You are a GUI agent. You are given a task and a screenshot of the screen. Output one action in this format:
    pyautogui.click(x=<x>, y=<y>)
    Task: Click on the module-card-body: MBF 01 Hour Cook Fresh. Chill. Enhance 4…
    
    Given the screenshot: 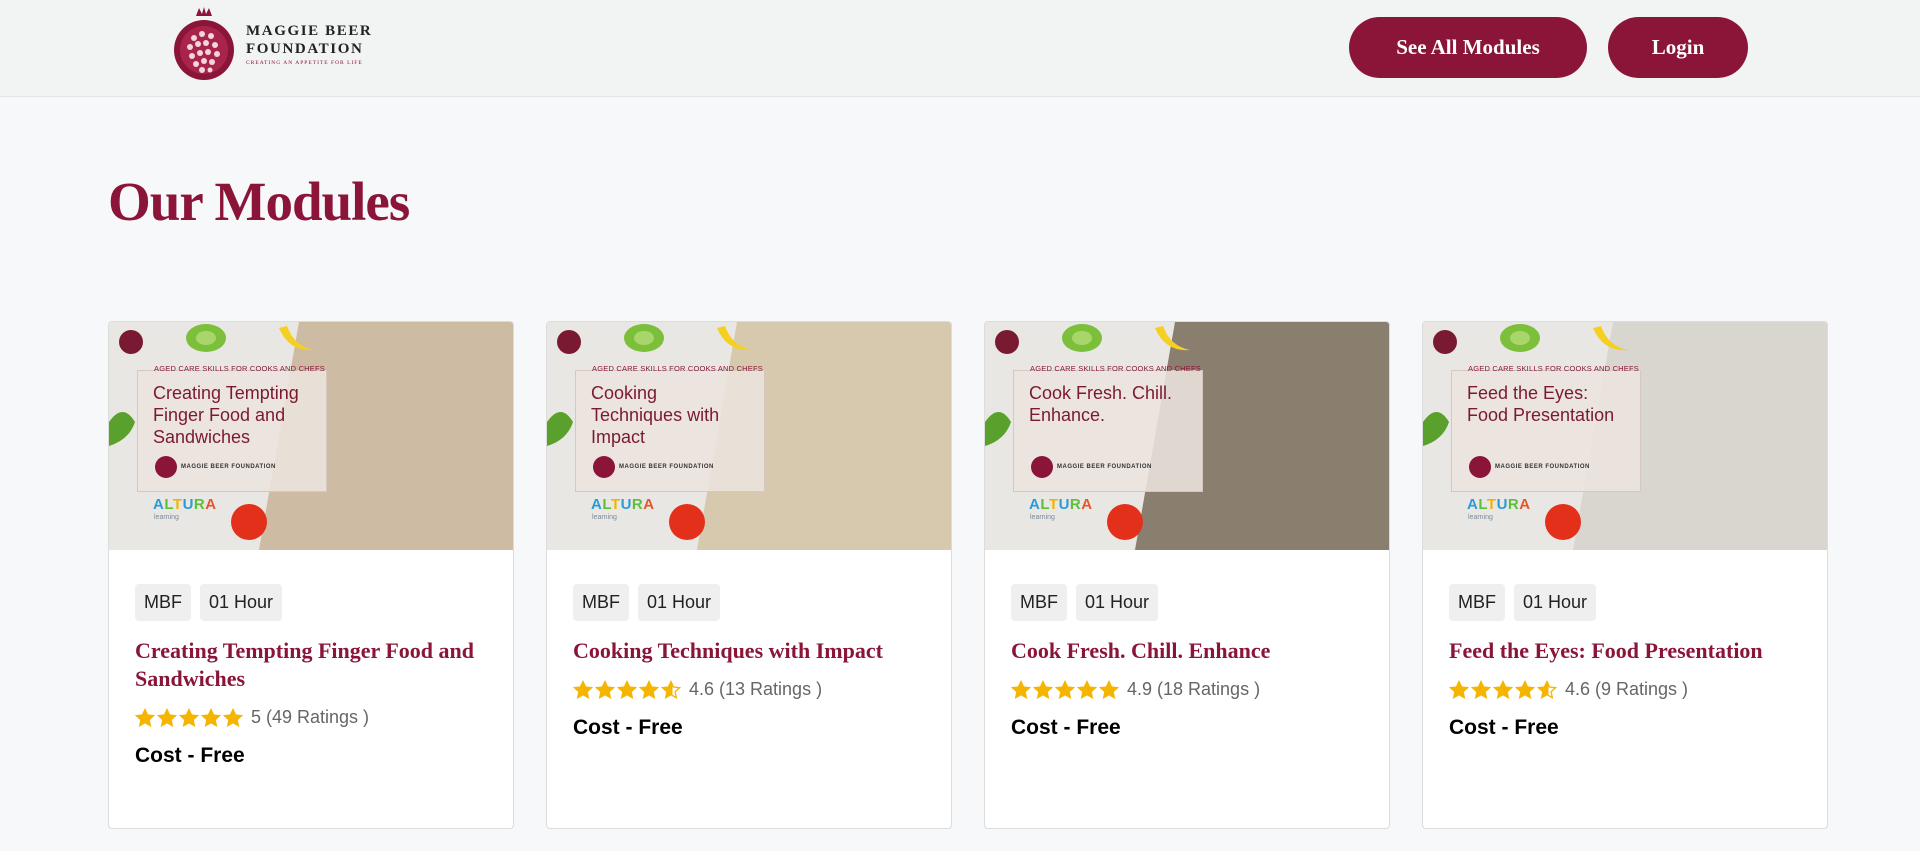 What is the action you would take?
    pyautogui.click(x=1190, y=662)
    